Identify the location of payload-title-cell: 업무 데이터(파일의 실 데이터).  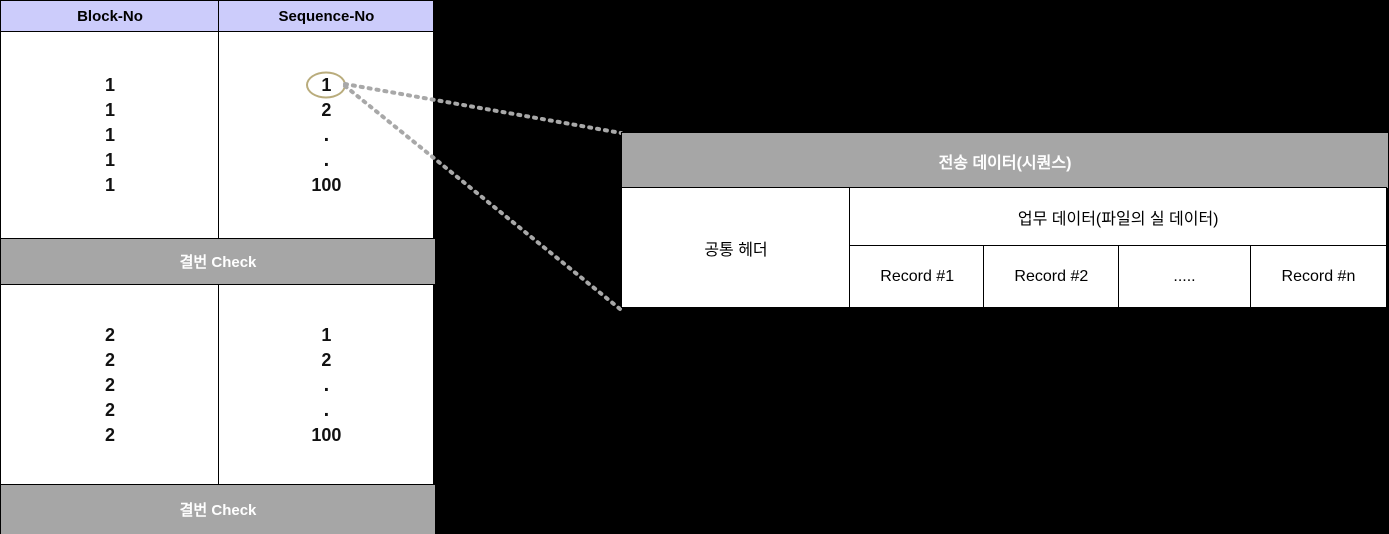
(1118, 217).